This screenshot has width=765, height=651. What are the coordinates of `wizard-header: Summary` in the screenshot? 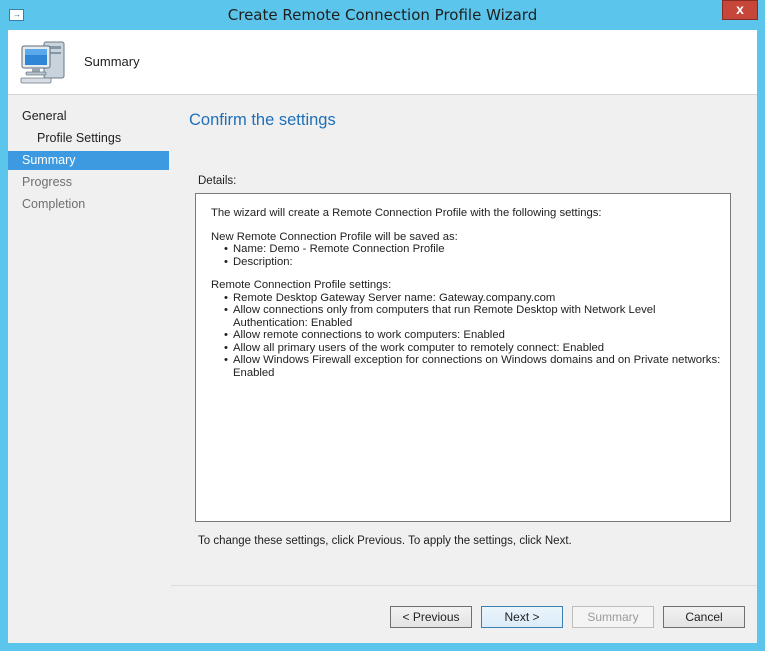 It's located at (382, 62).